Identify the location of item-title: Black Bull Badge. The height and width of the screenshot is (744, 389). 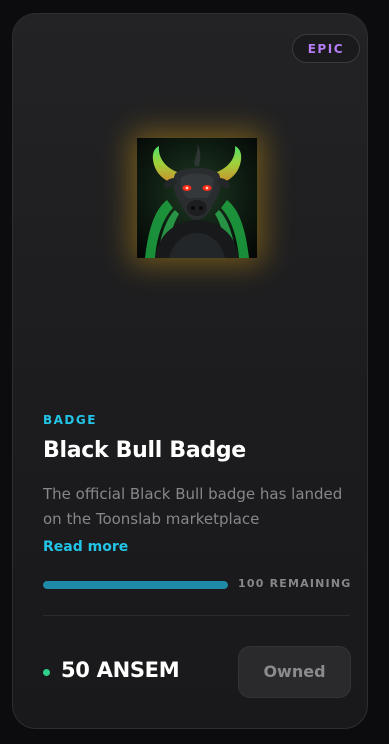
(144, 450).